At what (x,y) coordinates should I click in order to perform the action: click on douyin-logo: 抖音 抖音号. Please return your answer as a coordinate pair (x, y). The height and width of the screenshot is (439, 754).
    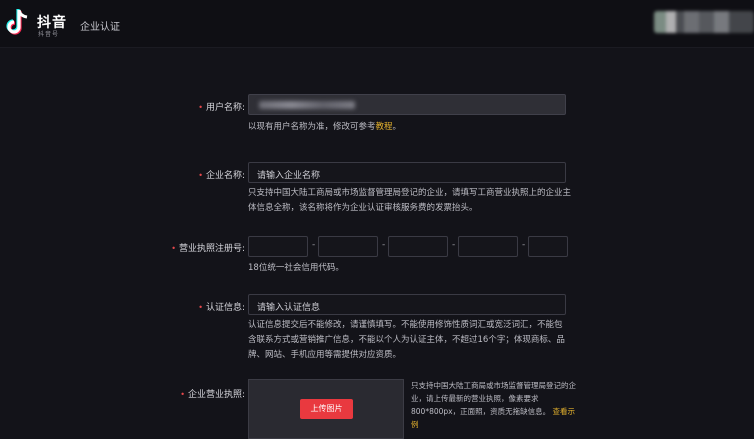
    Looking at the image, I should click on (37, 23).